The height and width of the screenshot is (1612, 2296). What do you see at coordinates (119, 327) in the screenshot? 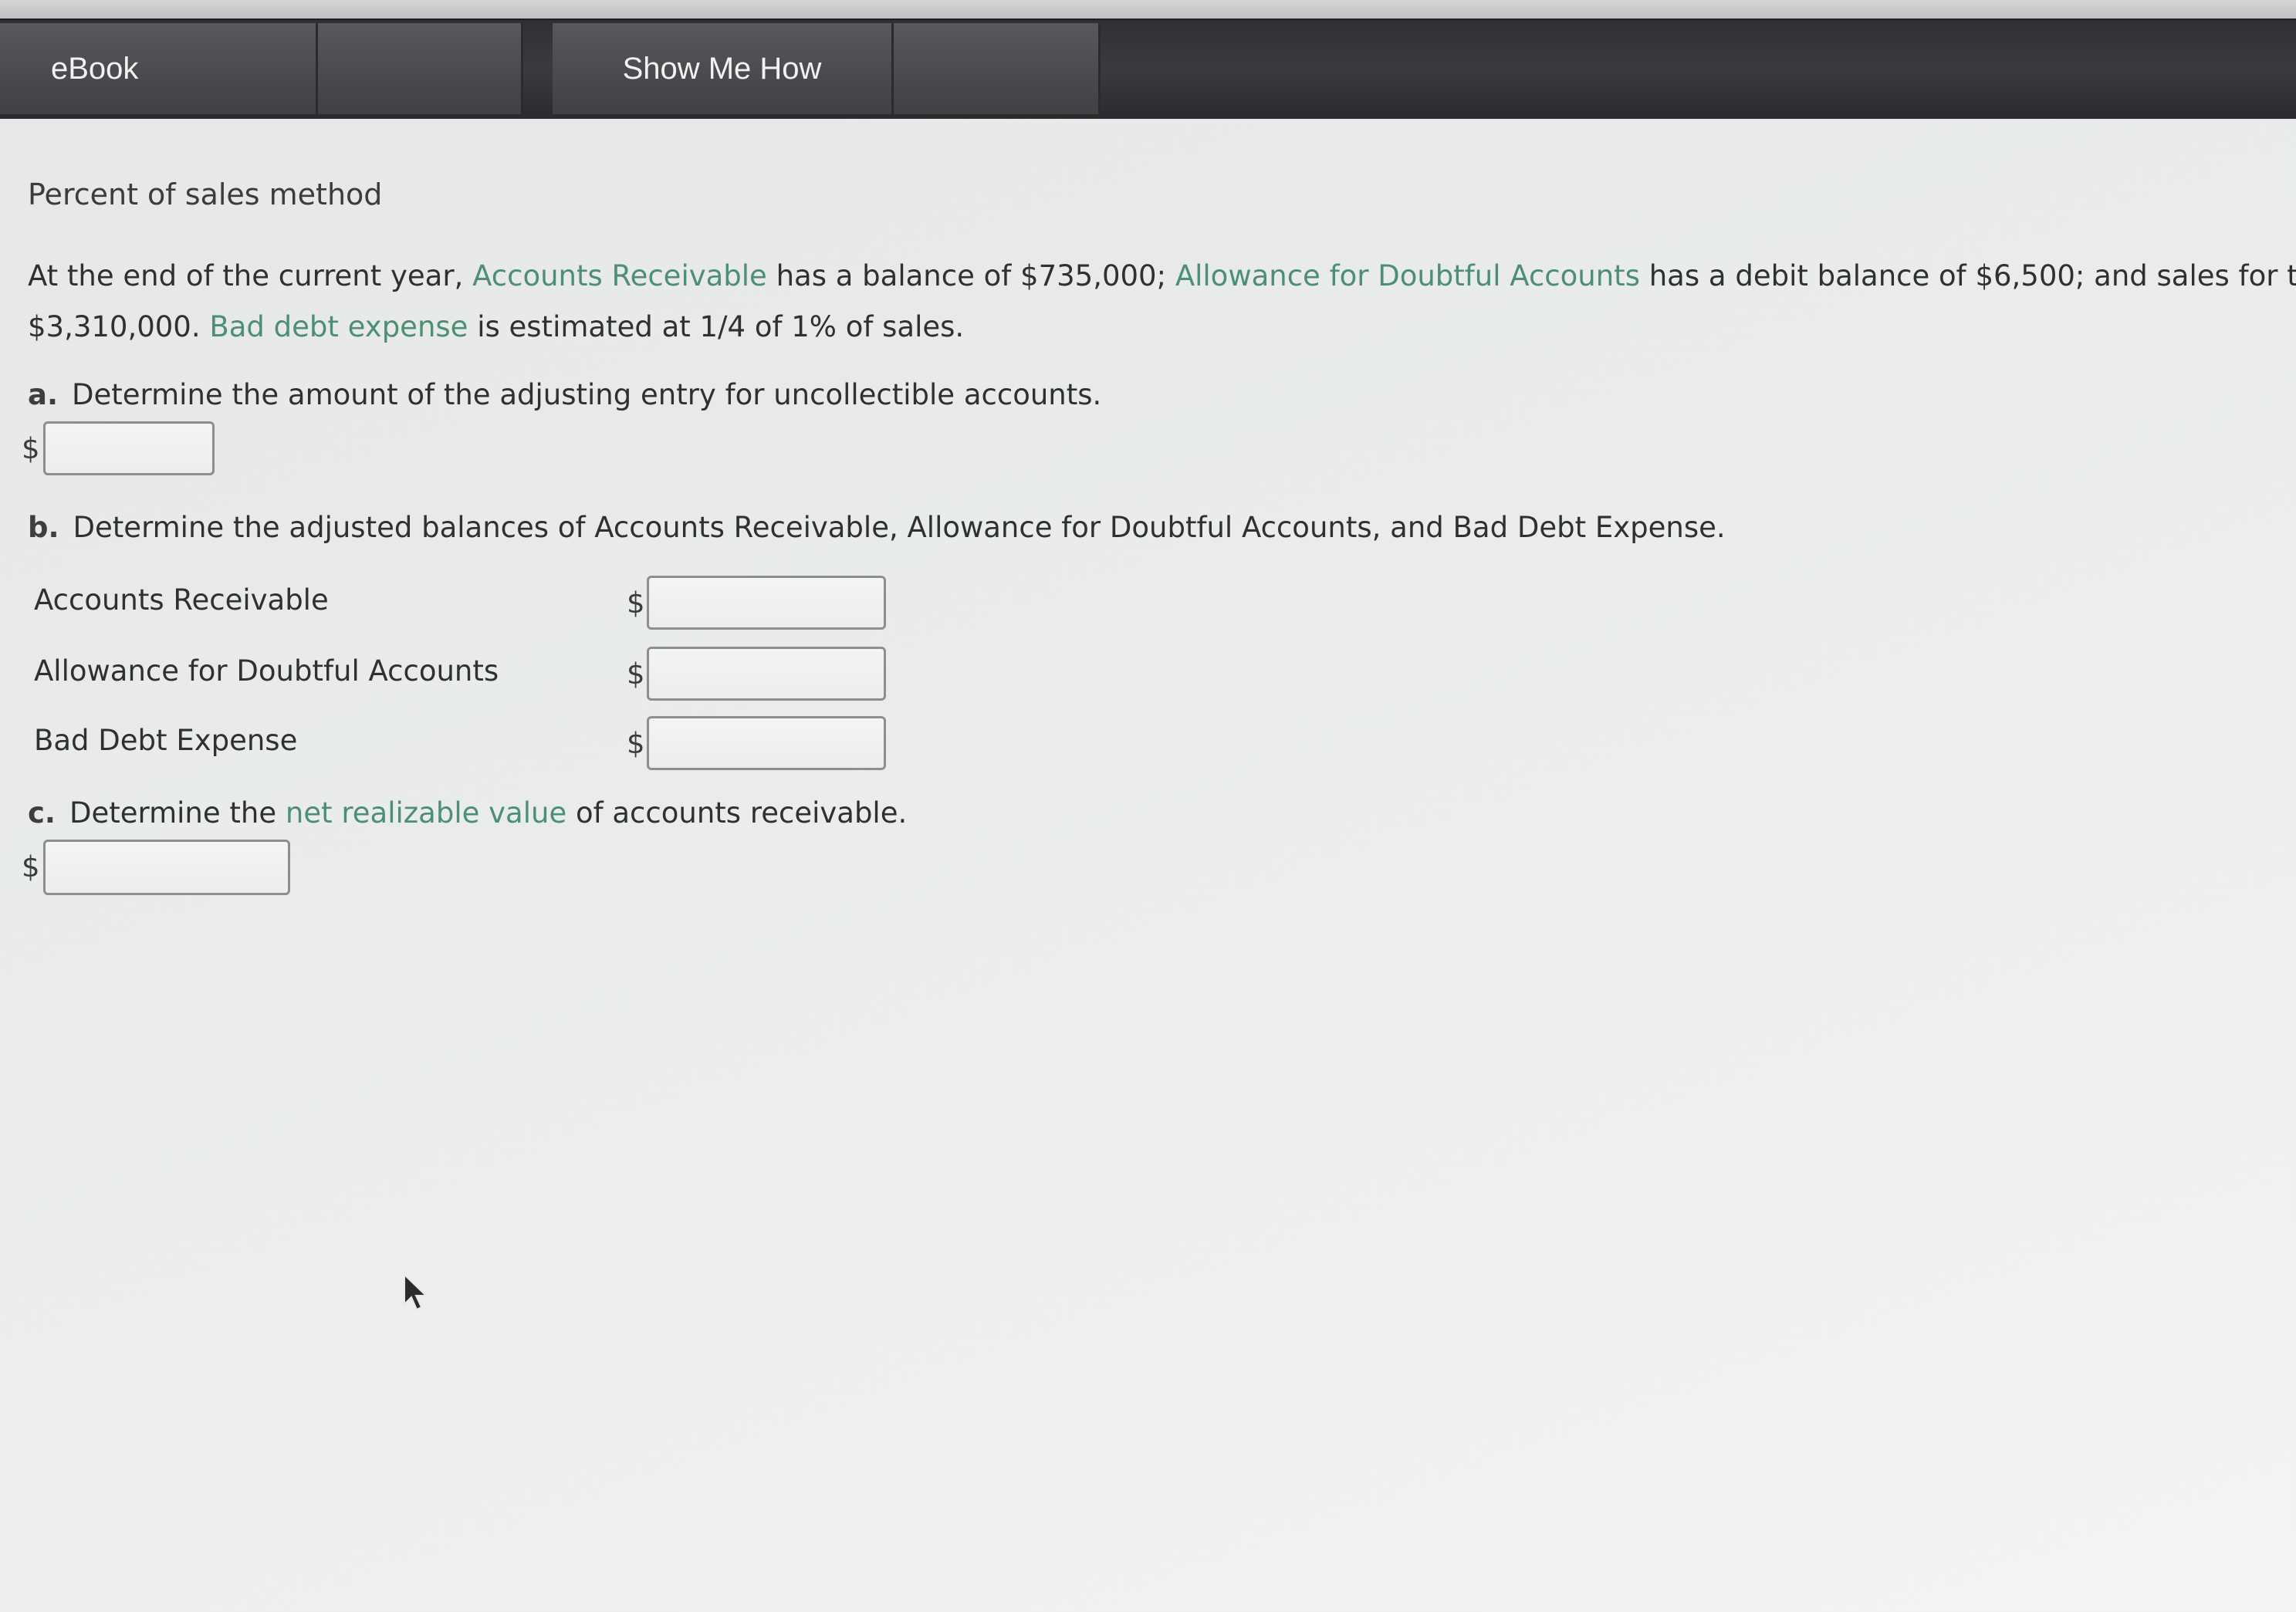
I see `text-segment: $3,310,000.` at bounding box center [119, 327].